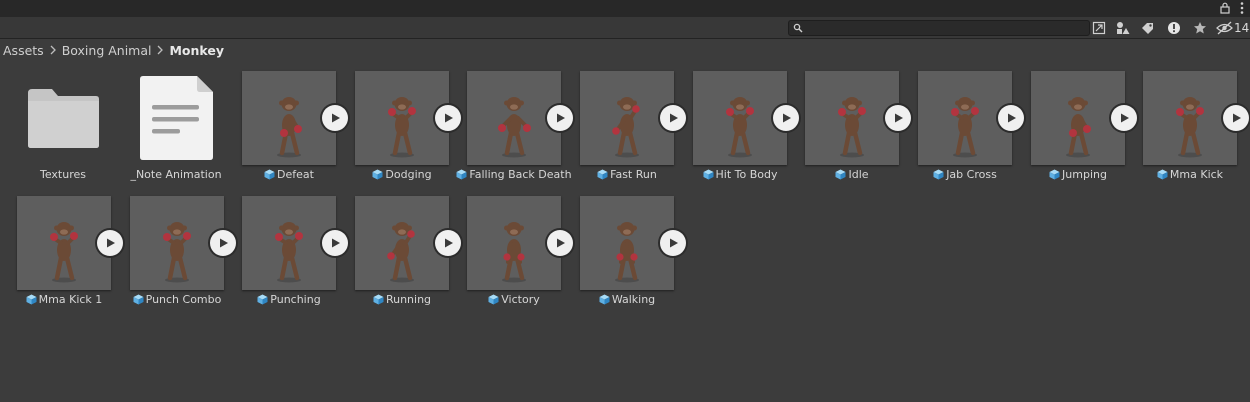 Image resolution: width=1250 pixels, height=402 pixels. What do you see at coordinates (107, 50) in the screenshot?
I see `breadcrumb-boxing-animal: Boxing Animal` at bounding box center [107, 50].